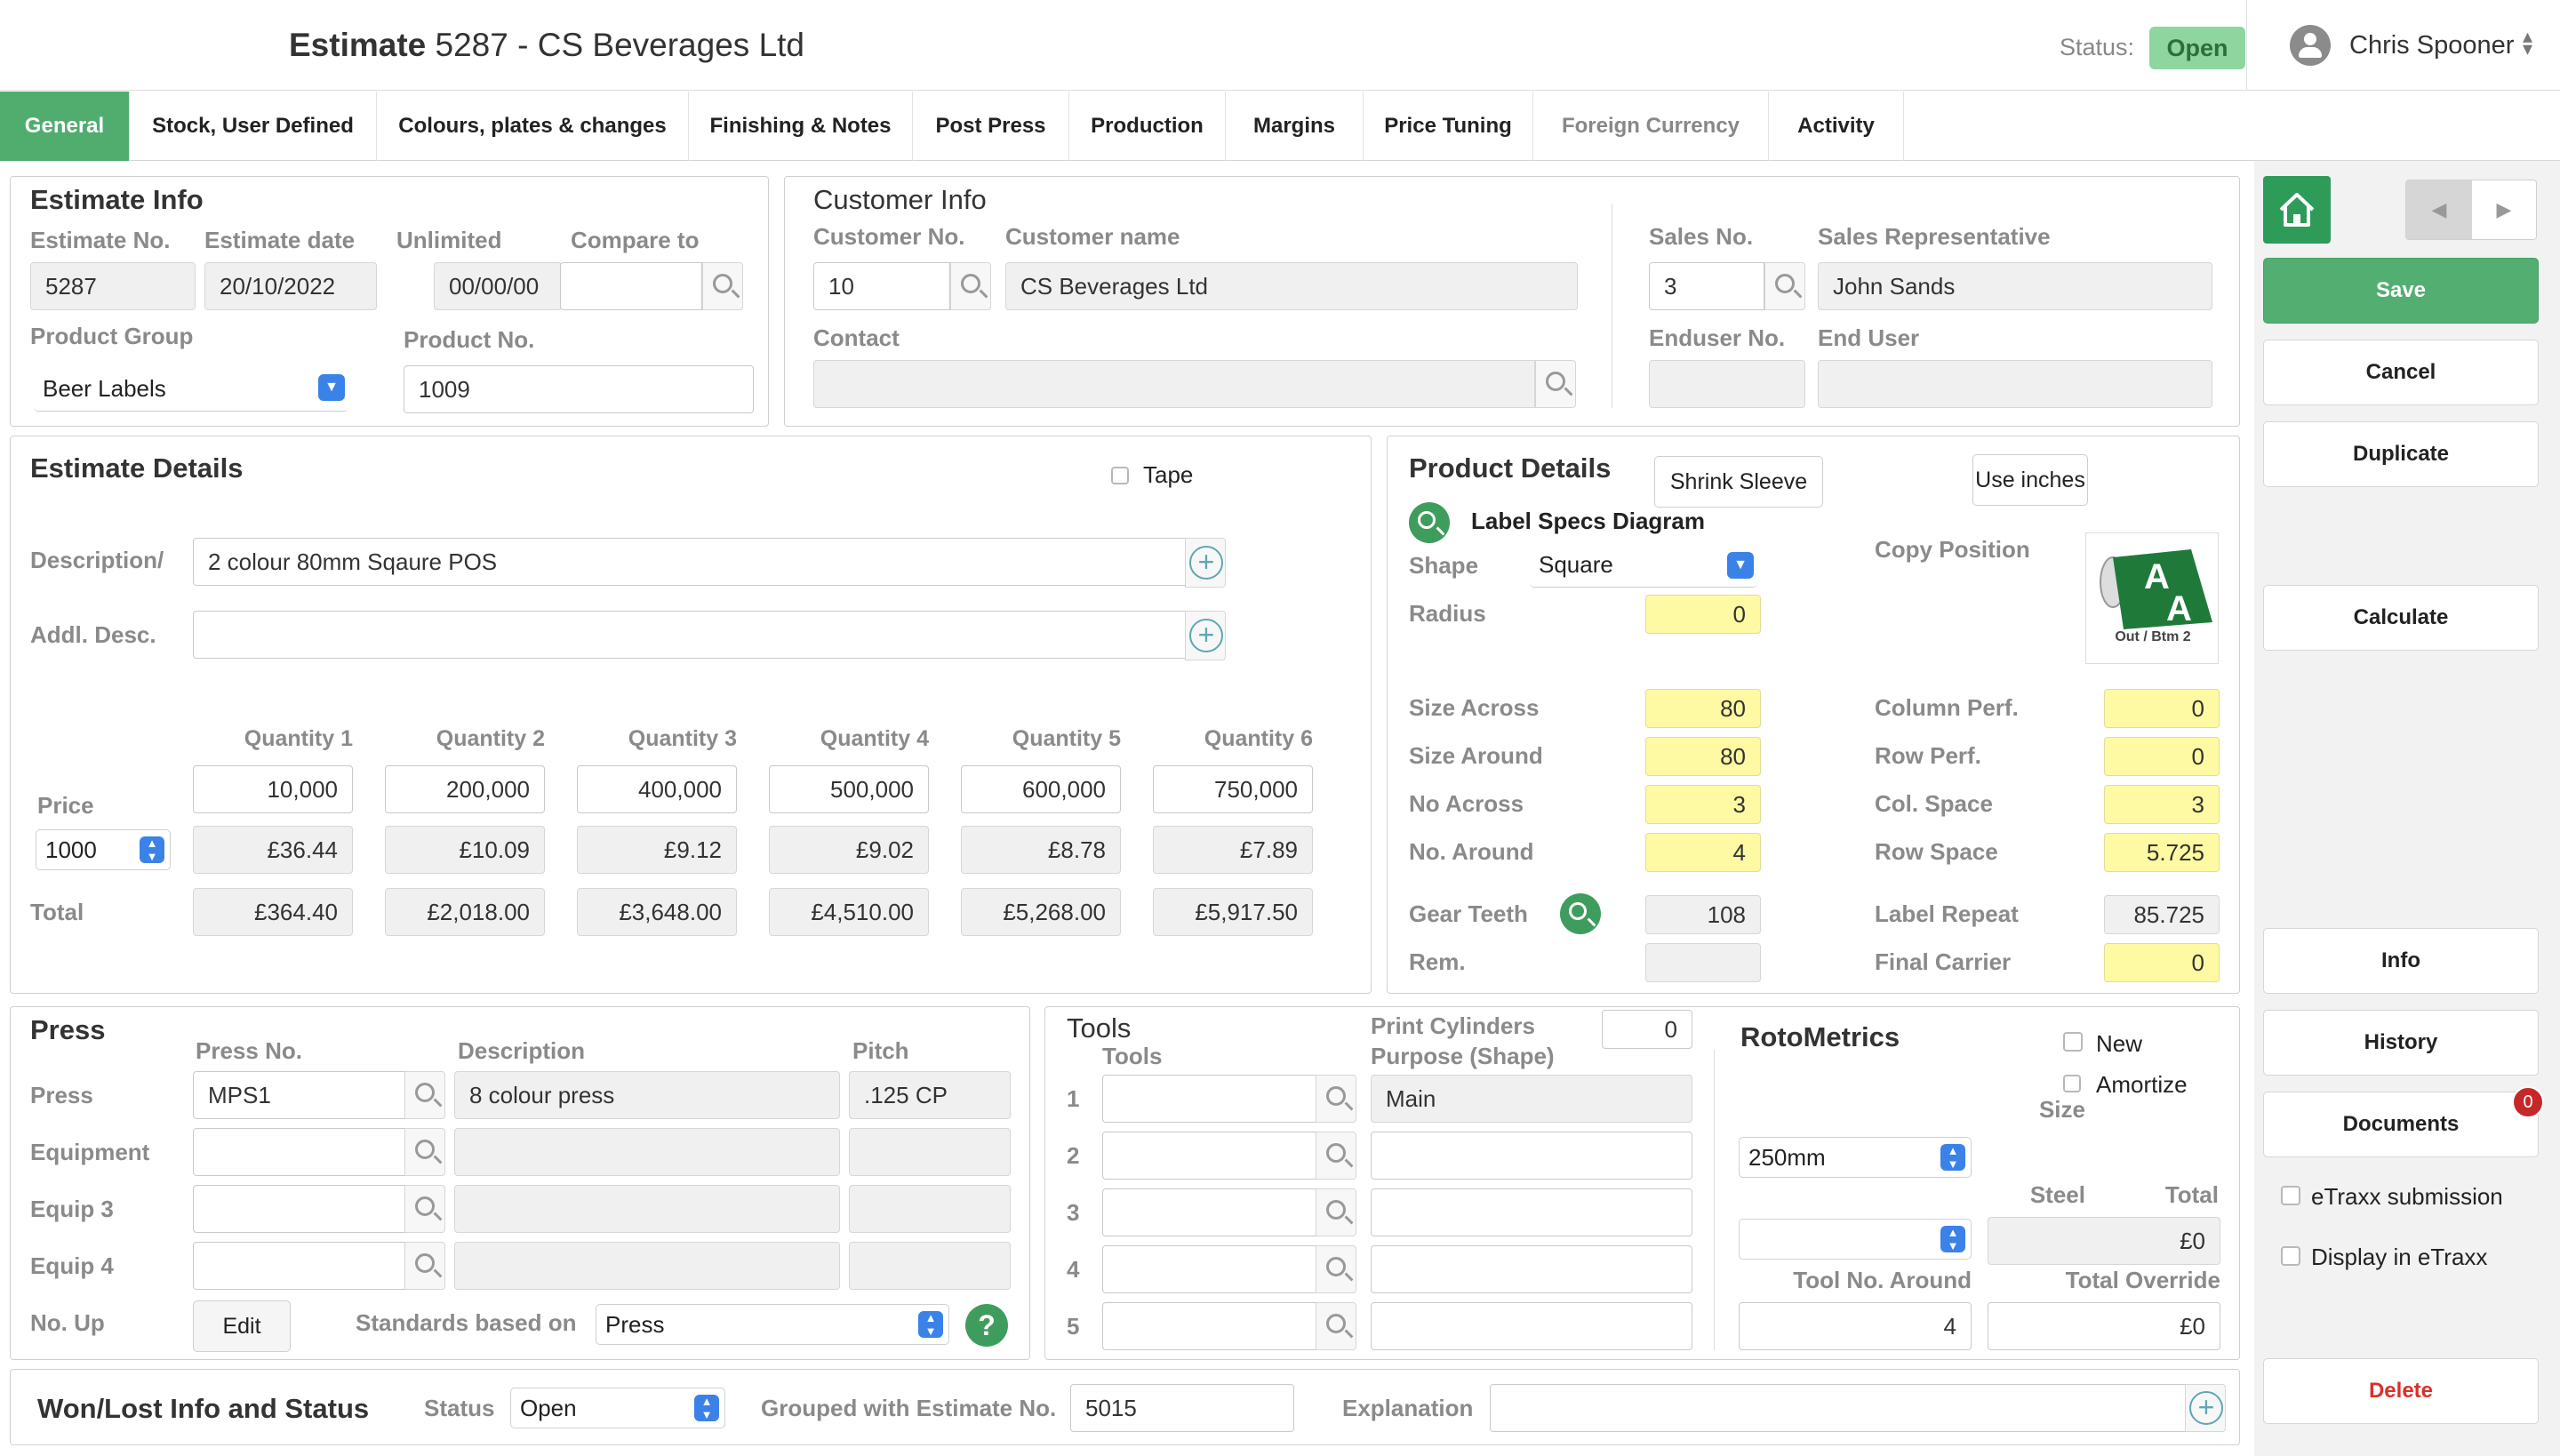 The width and height of the screenshot is (2560, 1456). Describe the element at coordinates (465, 789) in the screenshot. I see `quantity-2-input: 200,000` at that location.